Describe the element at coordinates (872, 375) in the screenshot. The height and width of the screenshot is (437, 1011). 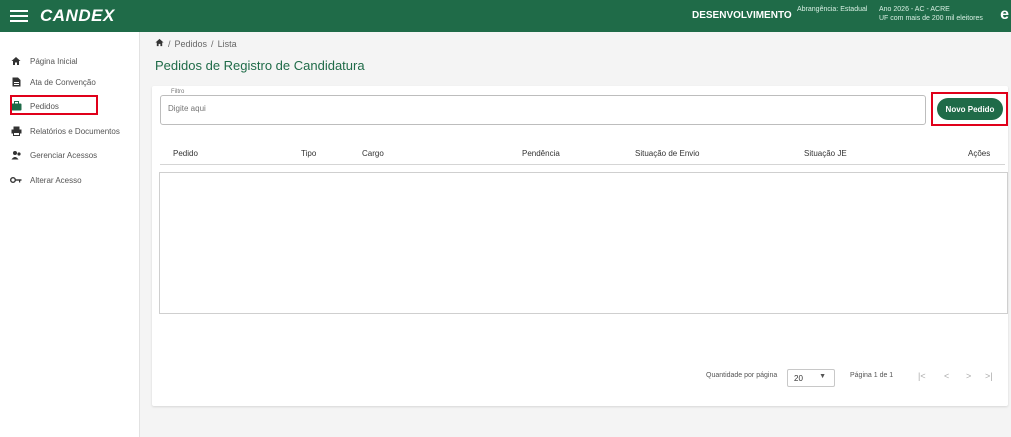
I see `page-info: Página 1 de 1` at that location.